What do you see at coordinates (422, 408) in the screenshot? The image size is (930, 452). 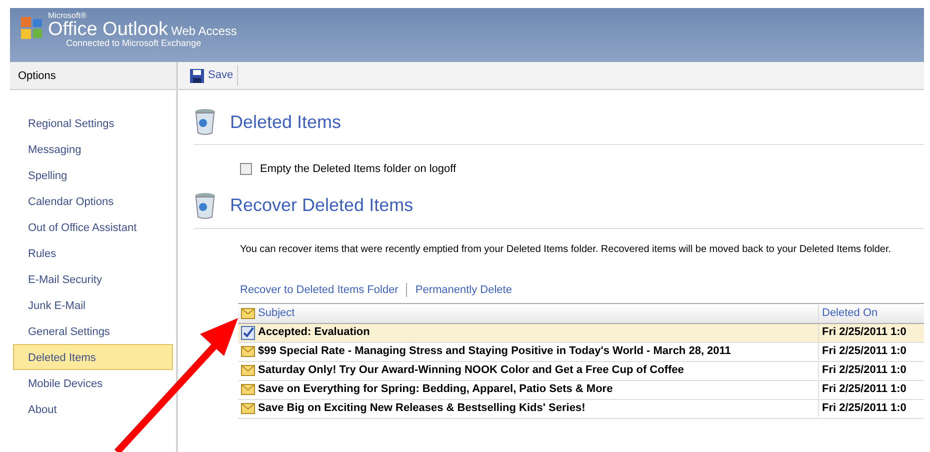 I see `subject-cell-text: Save Big on Exciting New Releases & Bestselling Kids' Series!` at bounding box center [422, 408].